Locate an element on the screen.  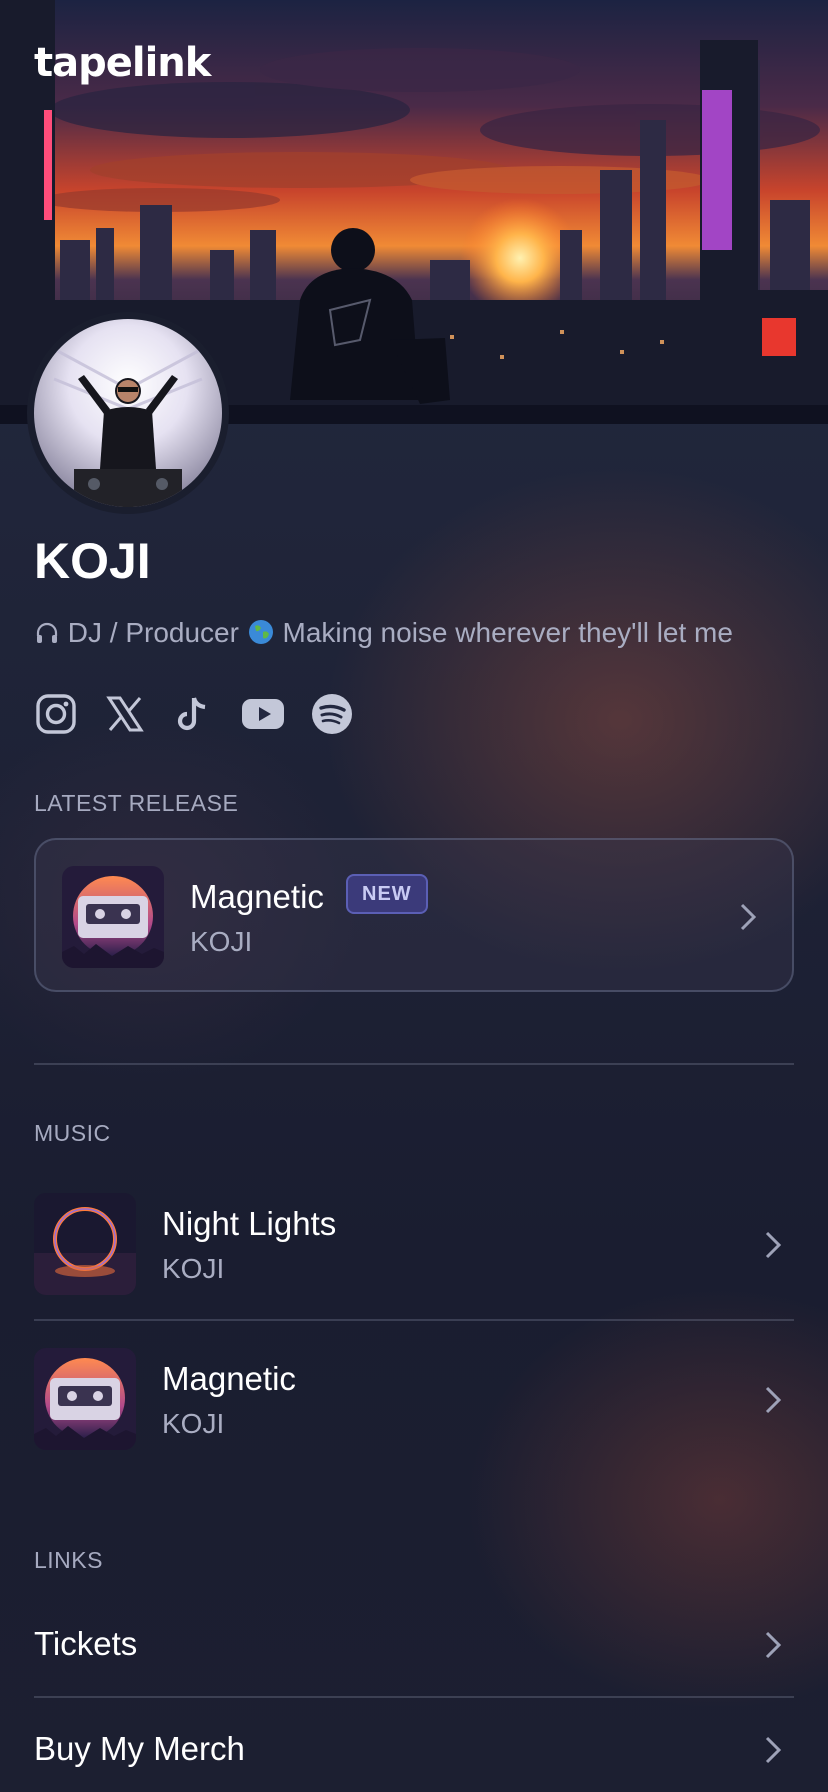
youtube-icon is located at coordinates (263, 714).